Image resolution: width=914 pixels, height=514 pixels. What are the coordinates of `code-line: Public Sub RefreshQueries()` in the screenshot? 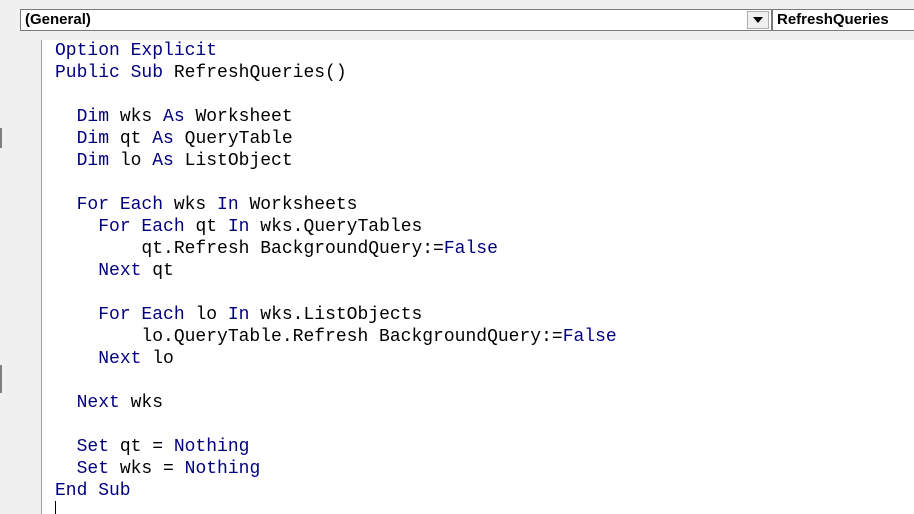 It's located at (336, 73).